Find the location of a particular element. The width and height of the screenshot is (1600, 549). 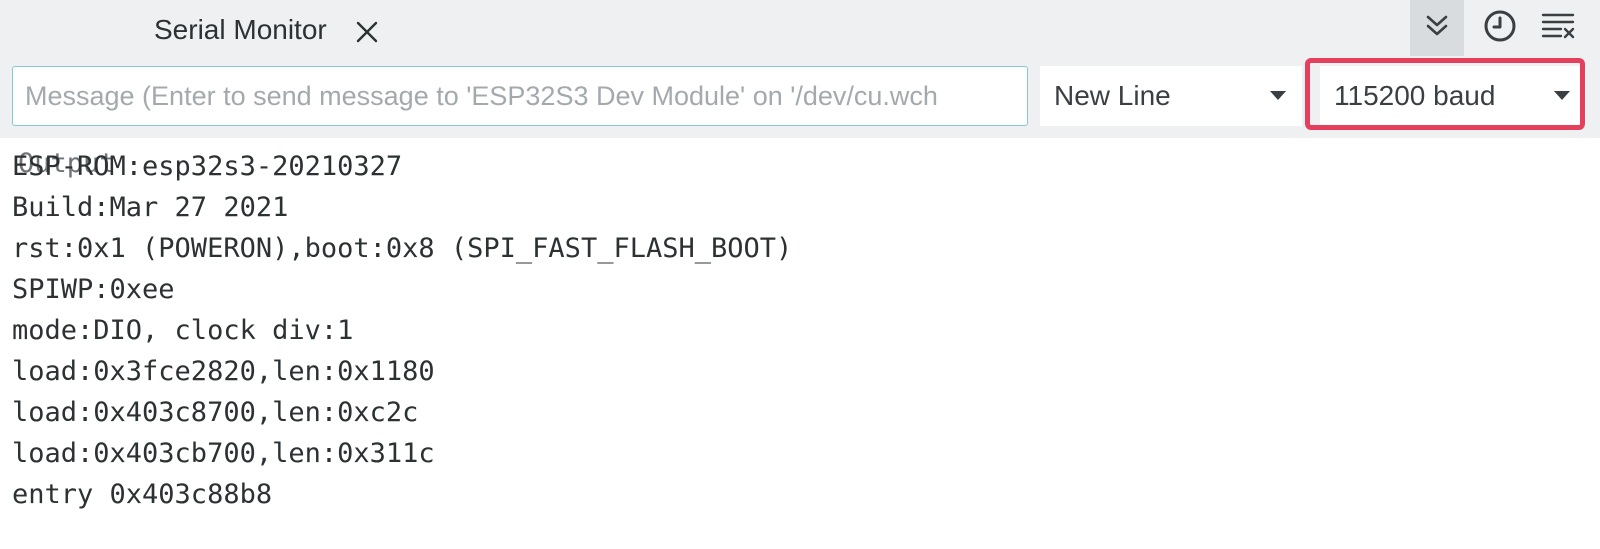

serial-controls-row: New Line 115200 baud is located at coordinates (800, 99).